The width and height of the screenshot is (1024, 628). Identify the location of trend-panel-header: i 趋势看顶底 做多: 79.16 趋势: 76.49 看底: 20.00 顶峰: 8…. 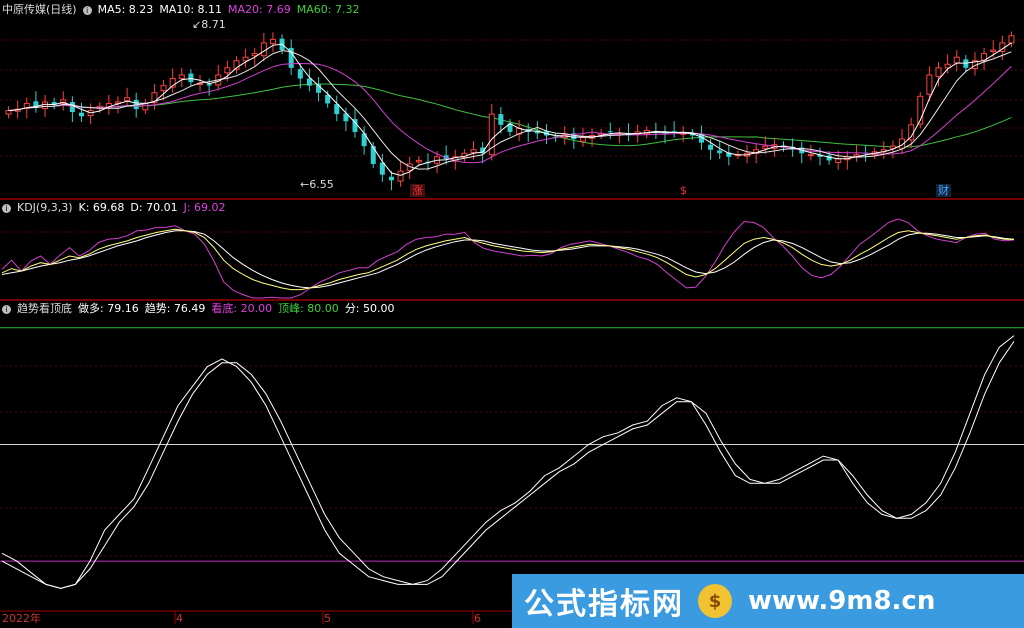
(201, 309).